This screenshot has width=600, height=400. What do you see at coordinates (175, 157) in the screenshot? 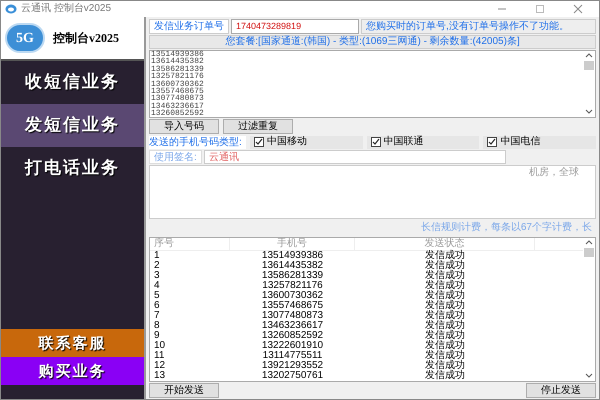
I see `signature-label: 使用签名:` at bounding box center [175, 157].